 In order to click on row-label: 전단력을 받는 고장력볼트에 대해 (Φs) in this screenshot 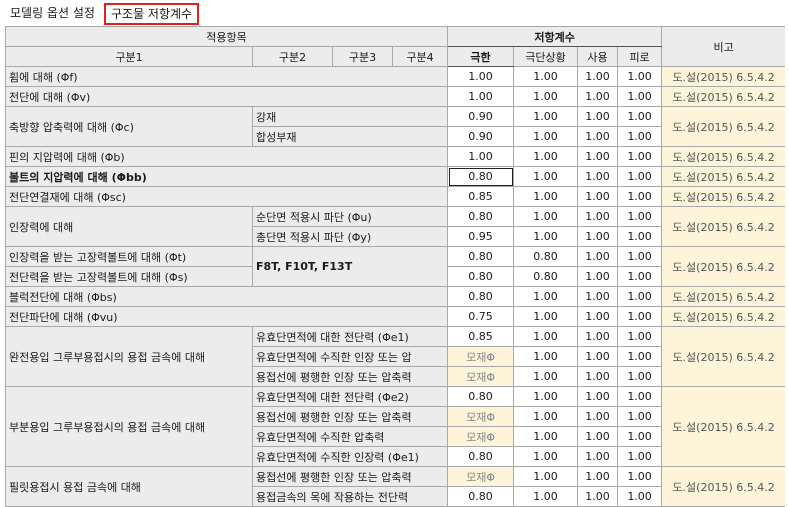, I will do `click(129, 276)`.